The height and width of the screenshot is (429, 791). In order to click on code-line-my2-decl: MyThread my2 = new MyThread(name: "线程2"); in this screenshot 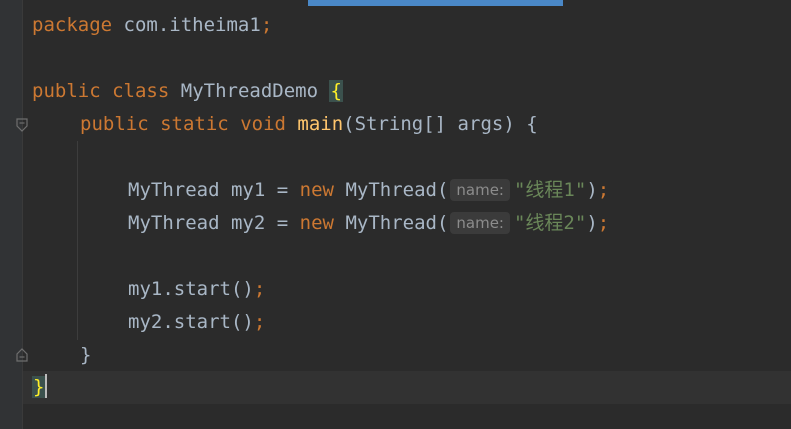, I will do `click(368, 223)`.